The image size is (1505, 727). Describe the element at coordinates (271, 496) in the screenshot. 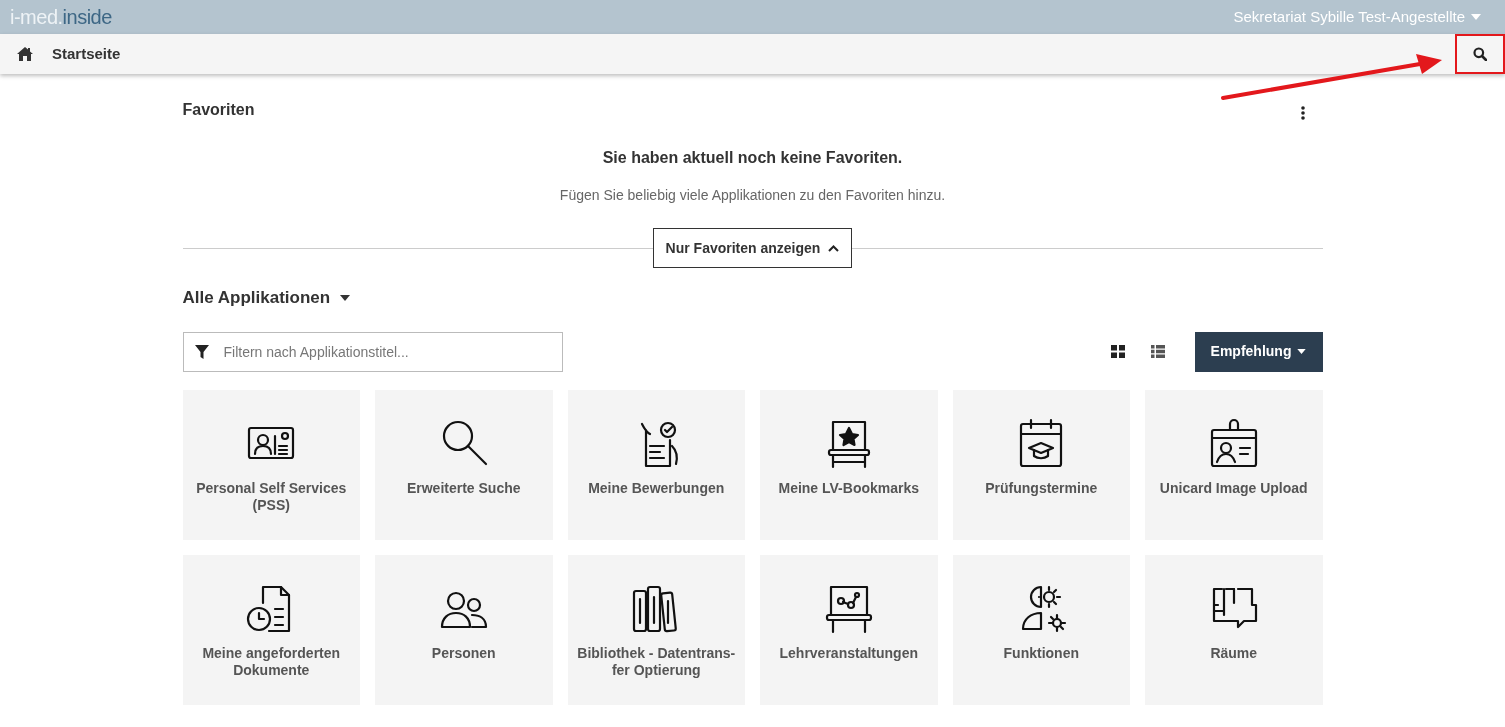

I see `tile-label: Personal Self Services (PSS)` at that location.